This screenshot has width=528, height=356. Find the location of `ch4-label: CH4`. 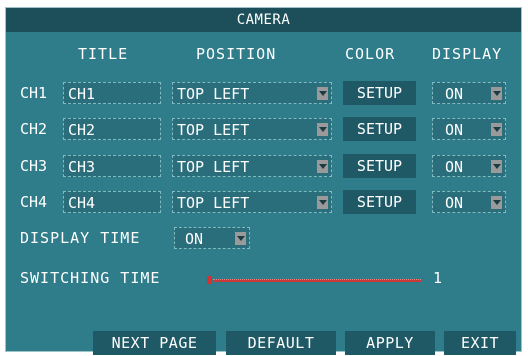

ch4-label: CH4 is located at coordinates (34, 202).